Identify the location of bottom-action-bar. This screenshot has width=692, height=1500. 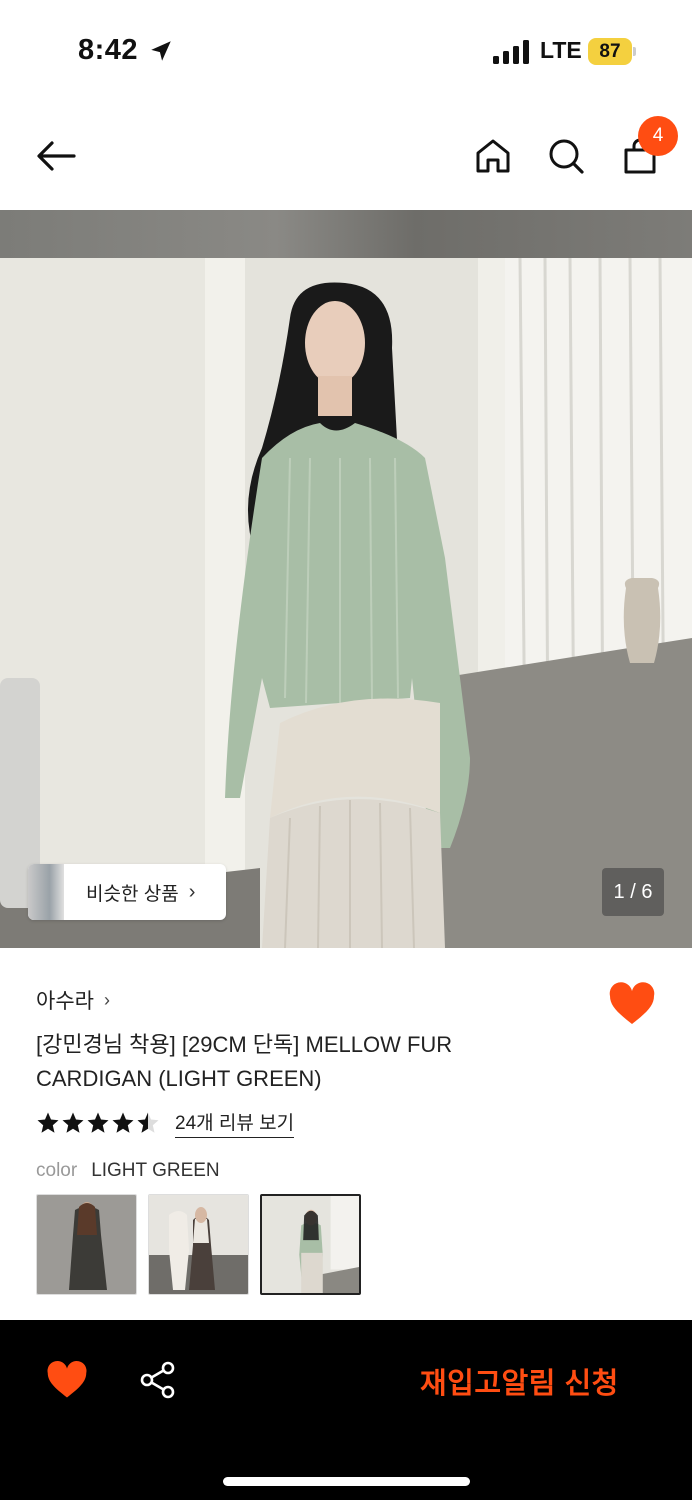
(346, 1410).